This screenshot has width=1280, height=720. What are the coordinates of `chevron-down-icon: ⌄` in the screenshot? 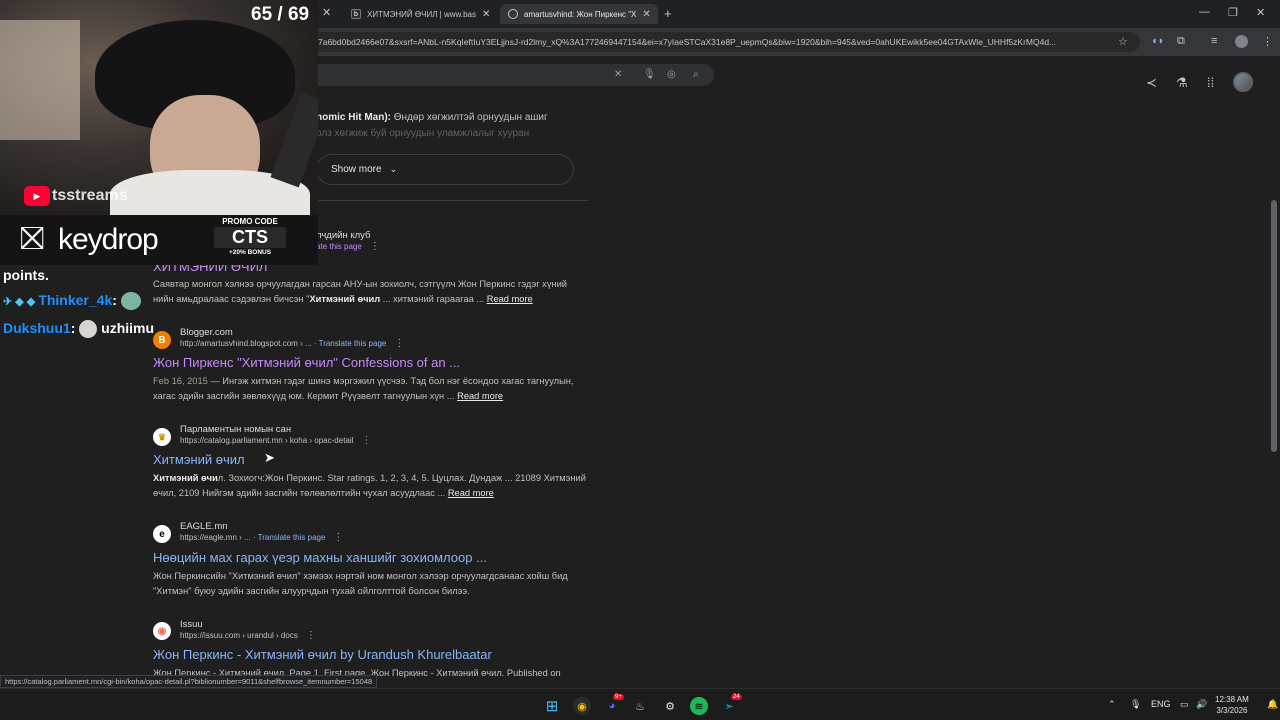 It's located at (393, 169).